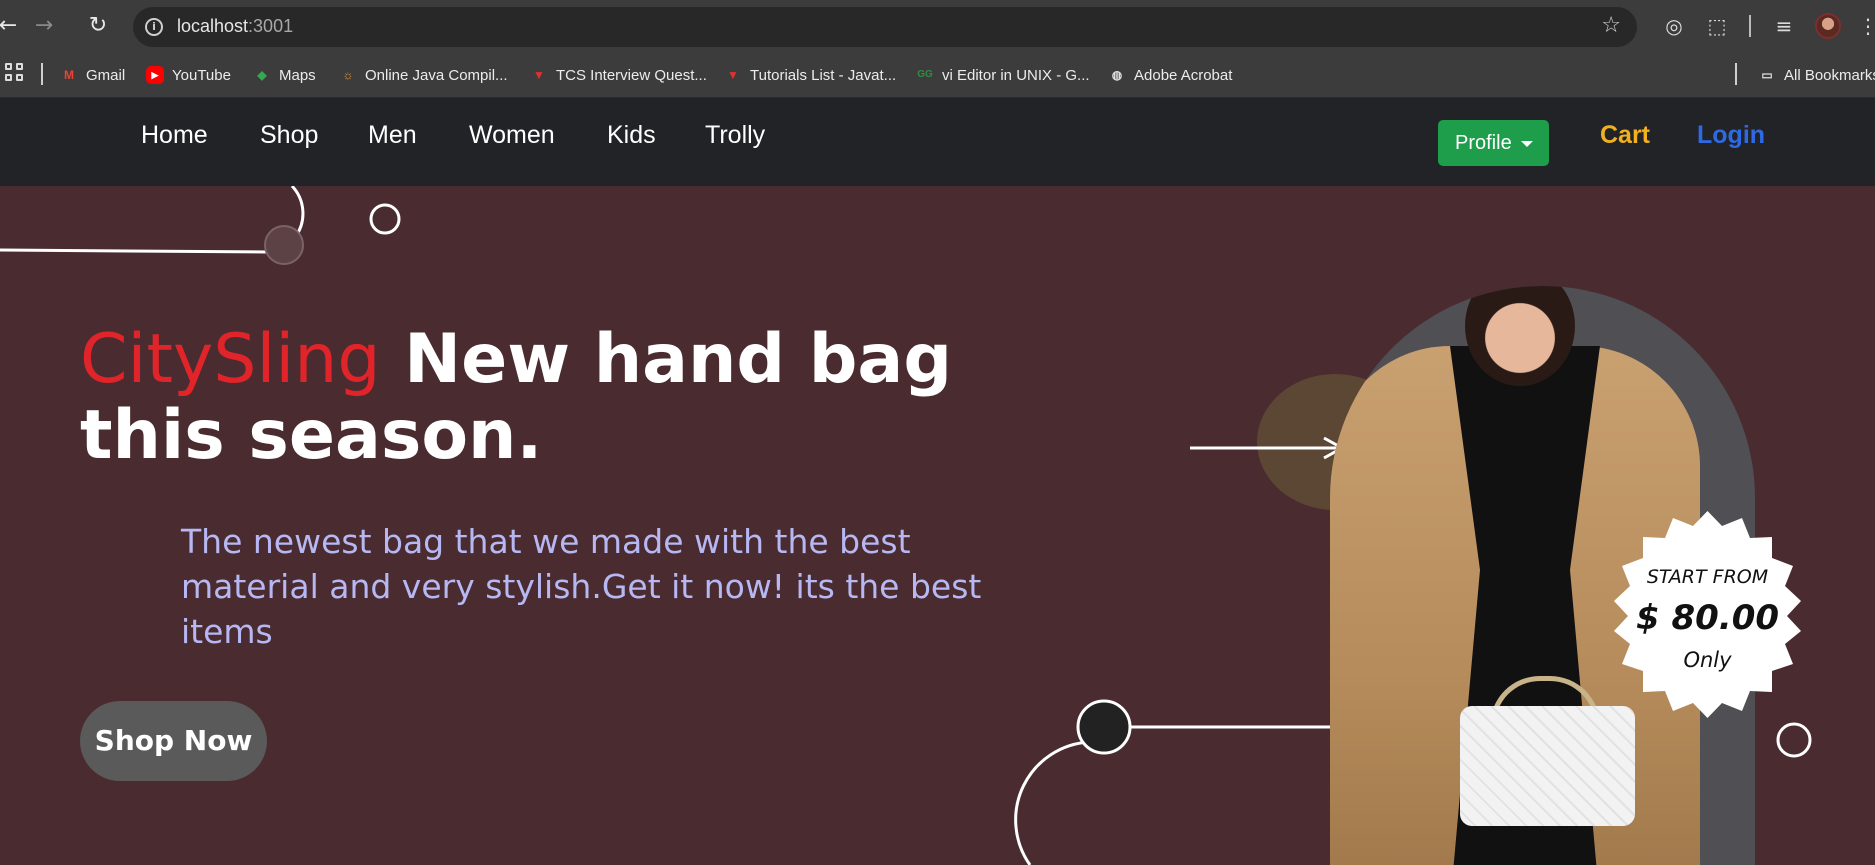 The width and height of the screenshot is (1875, 865). I want to click on apps-grid-icon, so click(14, 72).